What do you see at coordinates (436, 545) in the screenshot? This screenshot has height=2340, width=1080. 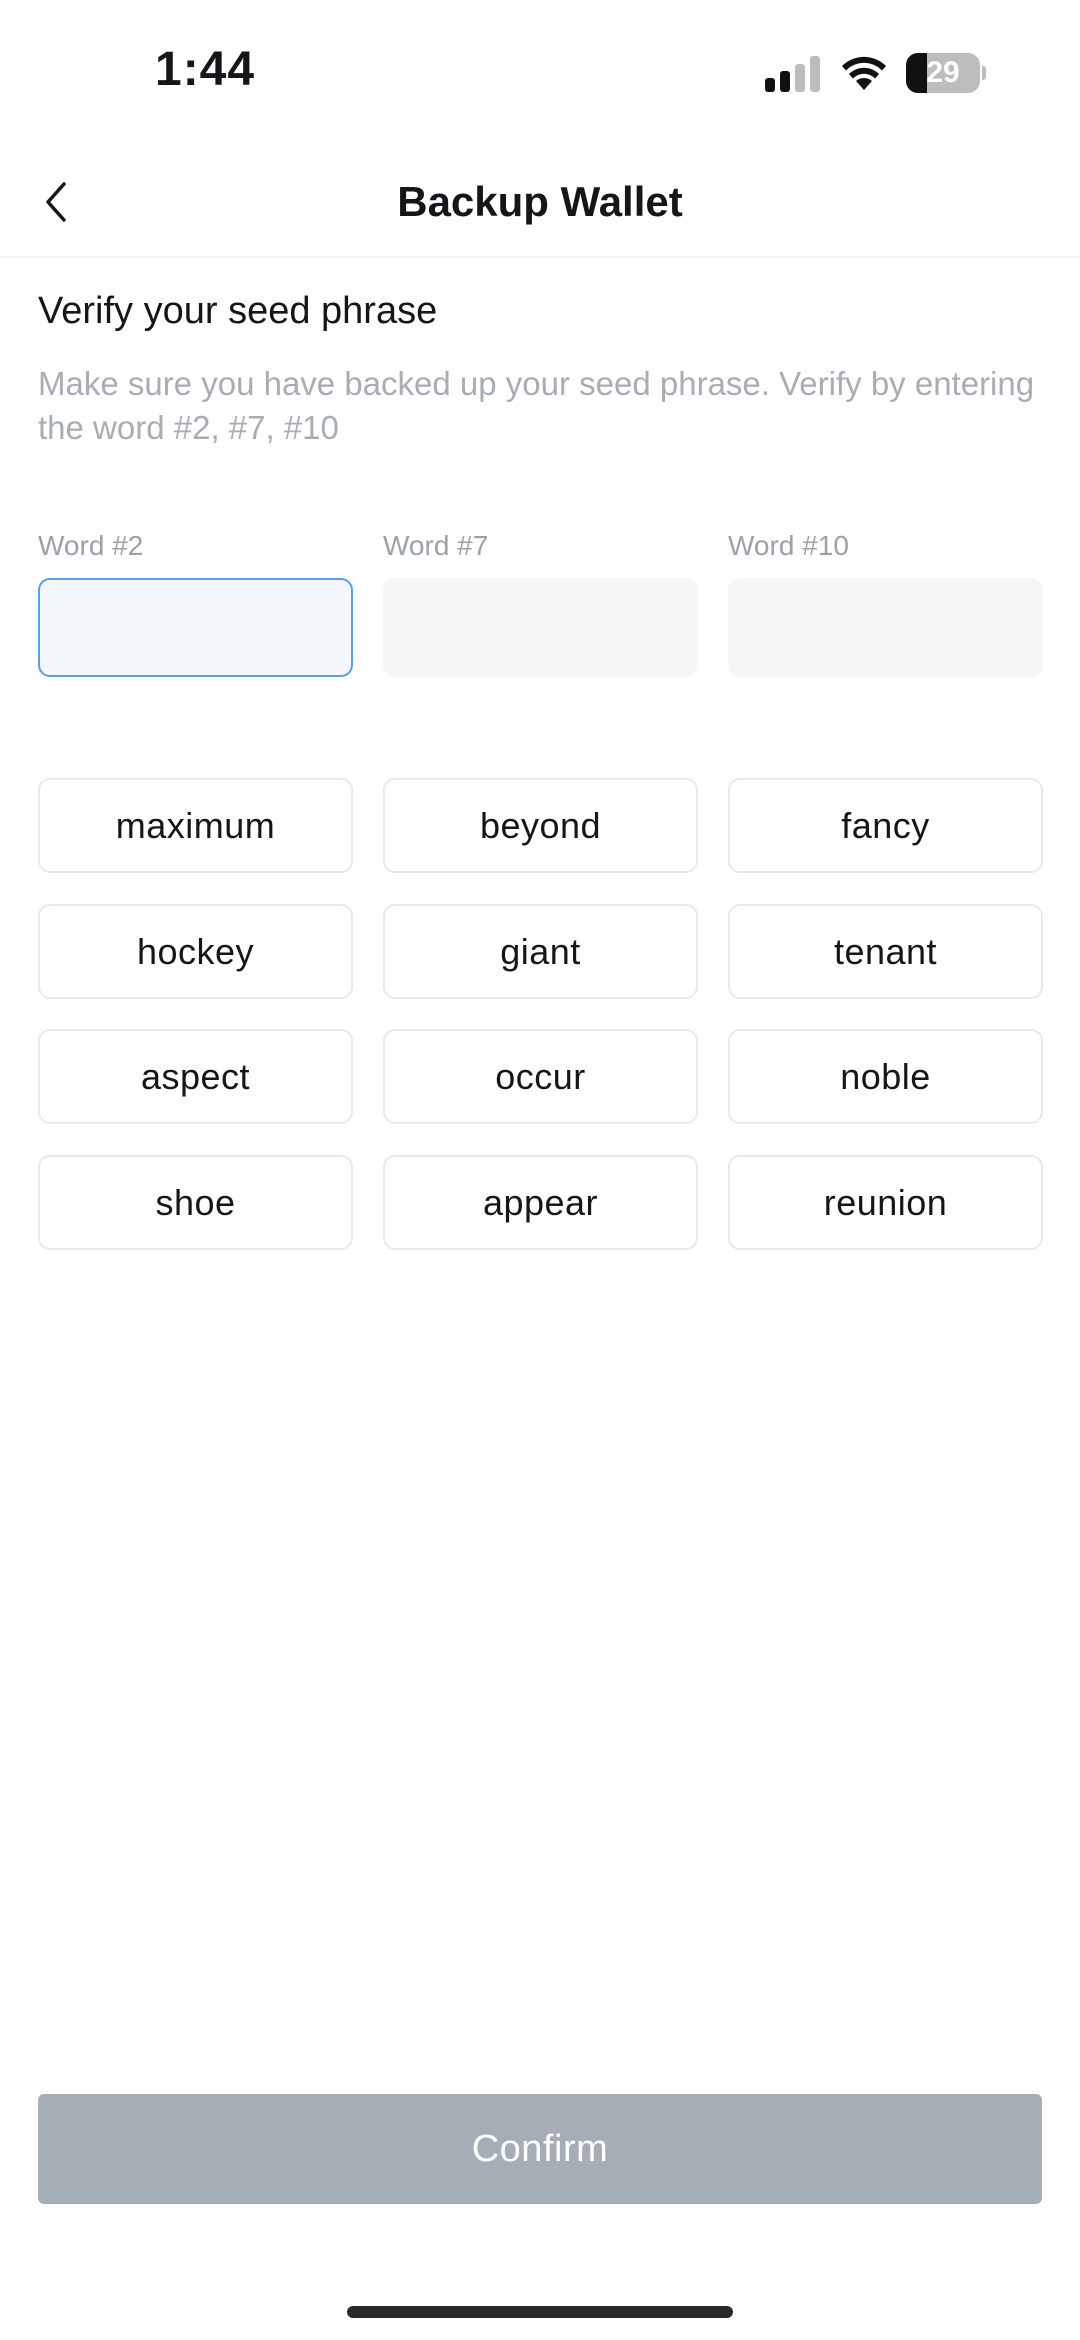 I see `word-7-label: Word #7` at bounding box center [436, 545].